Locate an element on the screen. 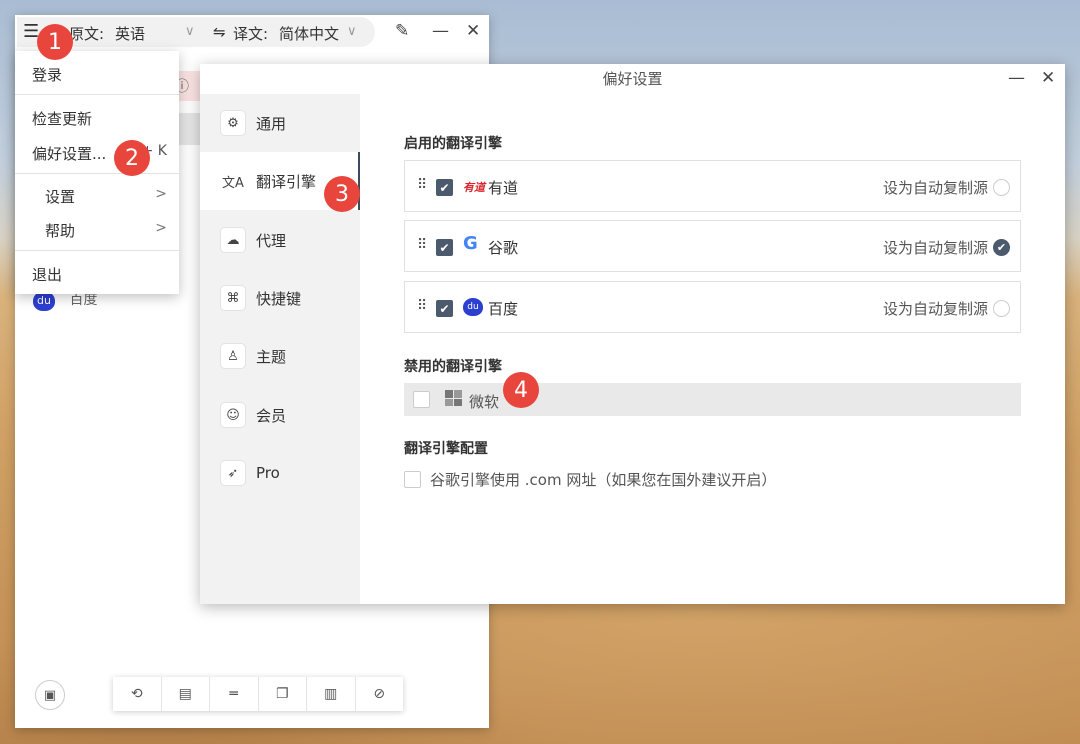 The image size is (1080, 744). user-icon: ☺ is located at coordinates (233, 415).